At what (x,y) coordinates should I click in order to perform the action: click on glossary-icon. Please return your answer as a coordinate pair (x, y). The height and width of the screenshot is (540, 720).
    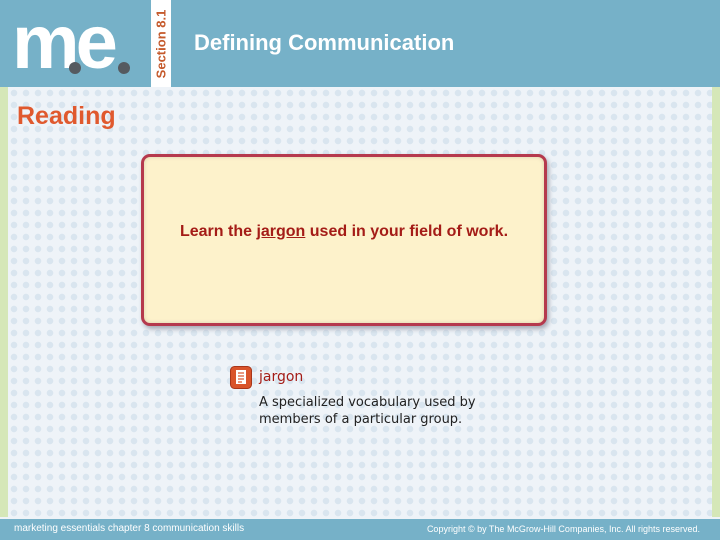
    Looking at the image, I should click on (241, 377).